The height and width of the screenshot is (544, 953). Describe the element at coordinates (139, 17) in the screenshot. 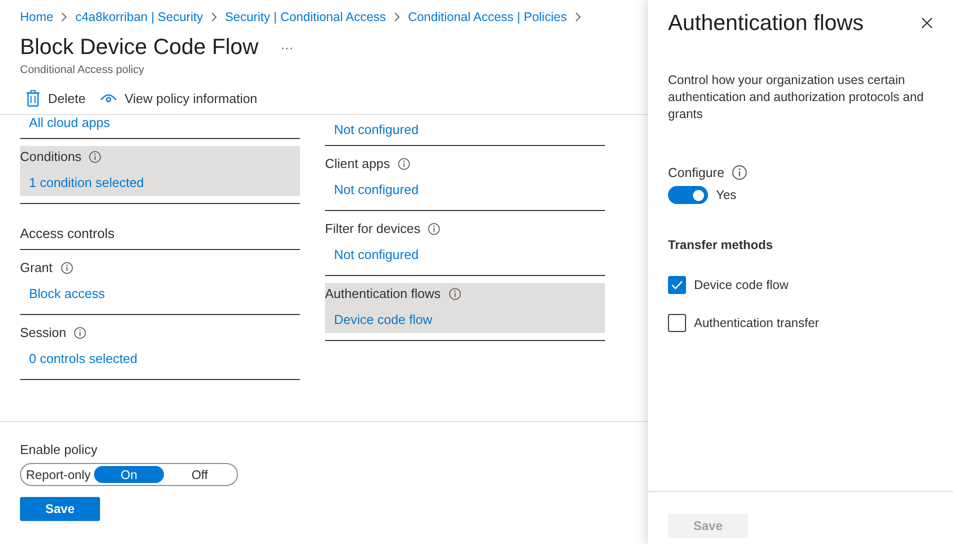

I see `breadcrumb-link: c4a8korriban | Security` at that location.